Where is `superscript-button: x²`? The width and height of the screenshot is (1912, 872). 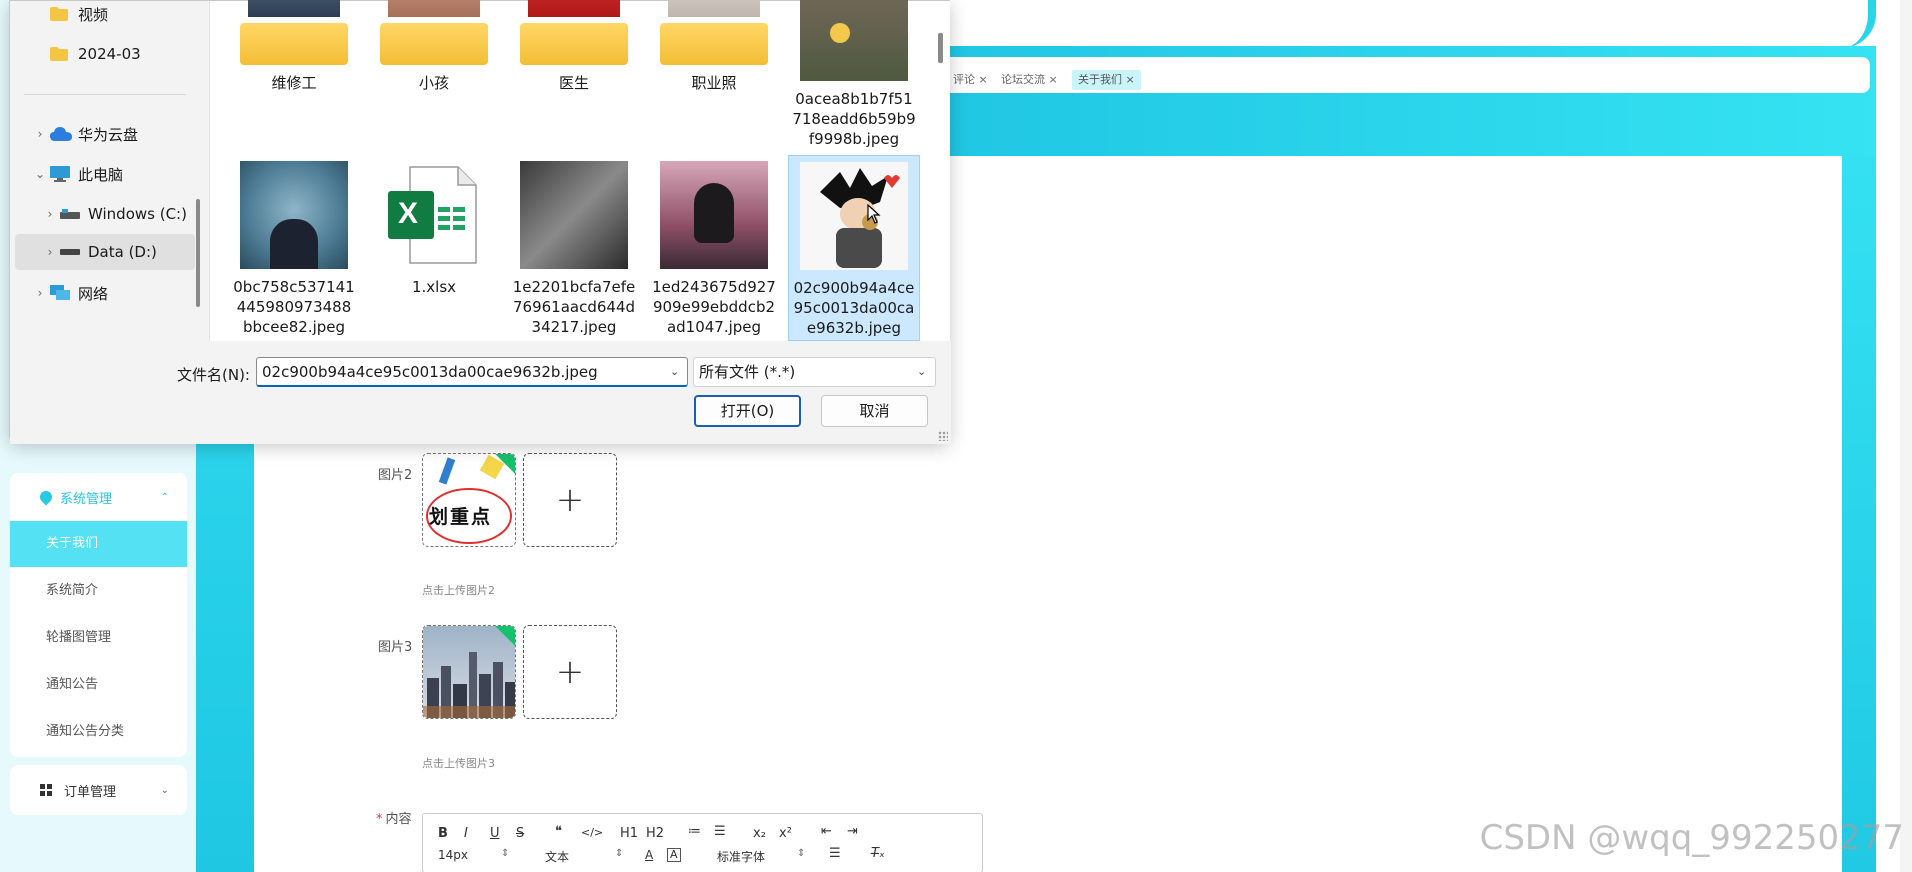
superscript-button: x² is located at coordinates (785, 833).